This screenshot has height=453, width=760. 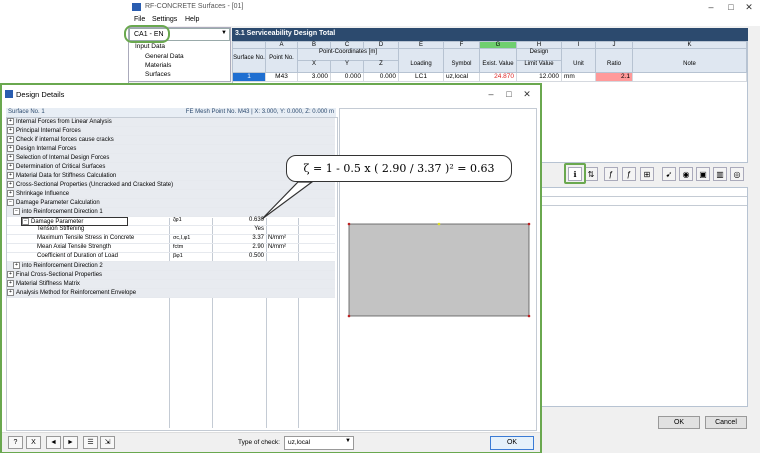 What do you see at coordinates (399, 168) in the screenshot?
I see `formula-callout: ζ = 1 - 0.5 x ( 2.90 / 3.37 )² = 0.63` at bounding box center [399, 168].